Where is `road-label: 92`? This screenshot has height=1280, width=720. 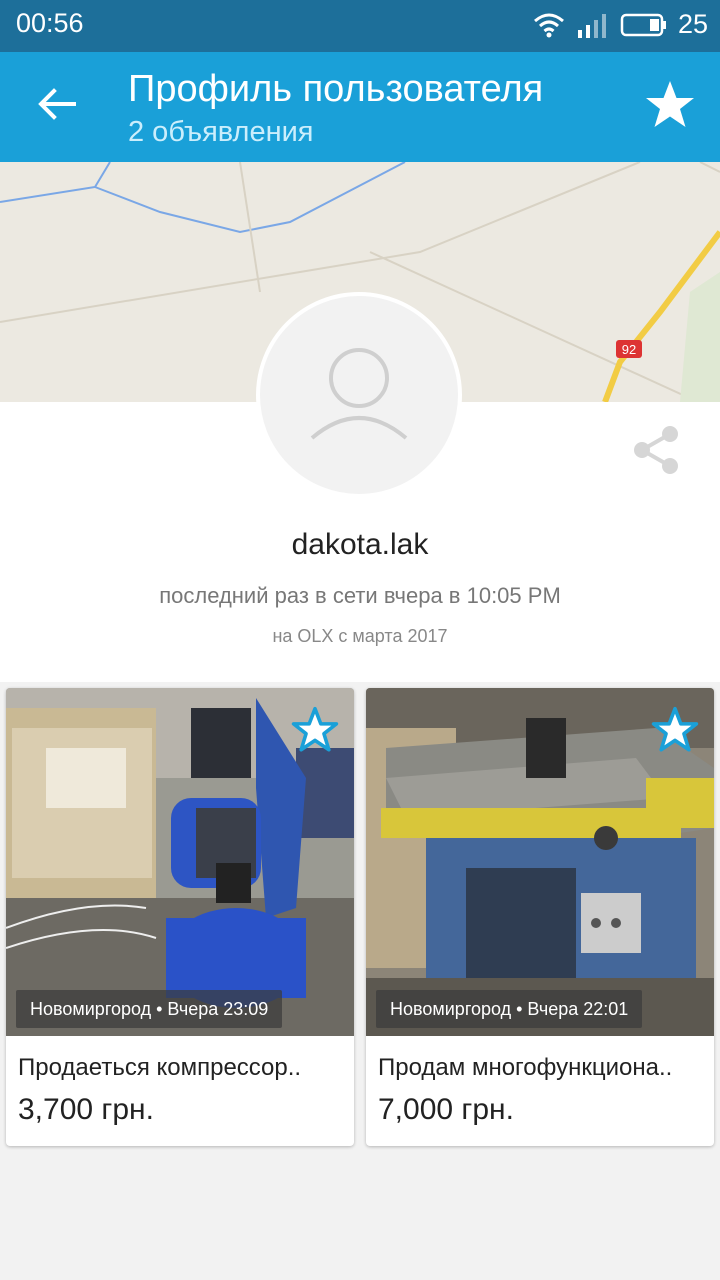 road-label: 92 is located at coordinates (629, 349).